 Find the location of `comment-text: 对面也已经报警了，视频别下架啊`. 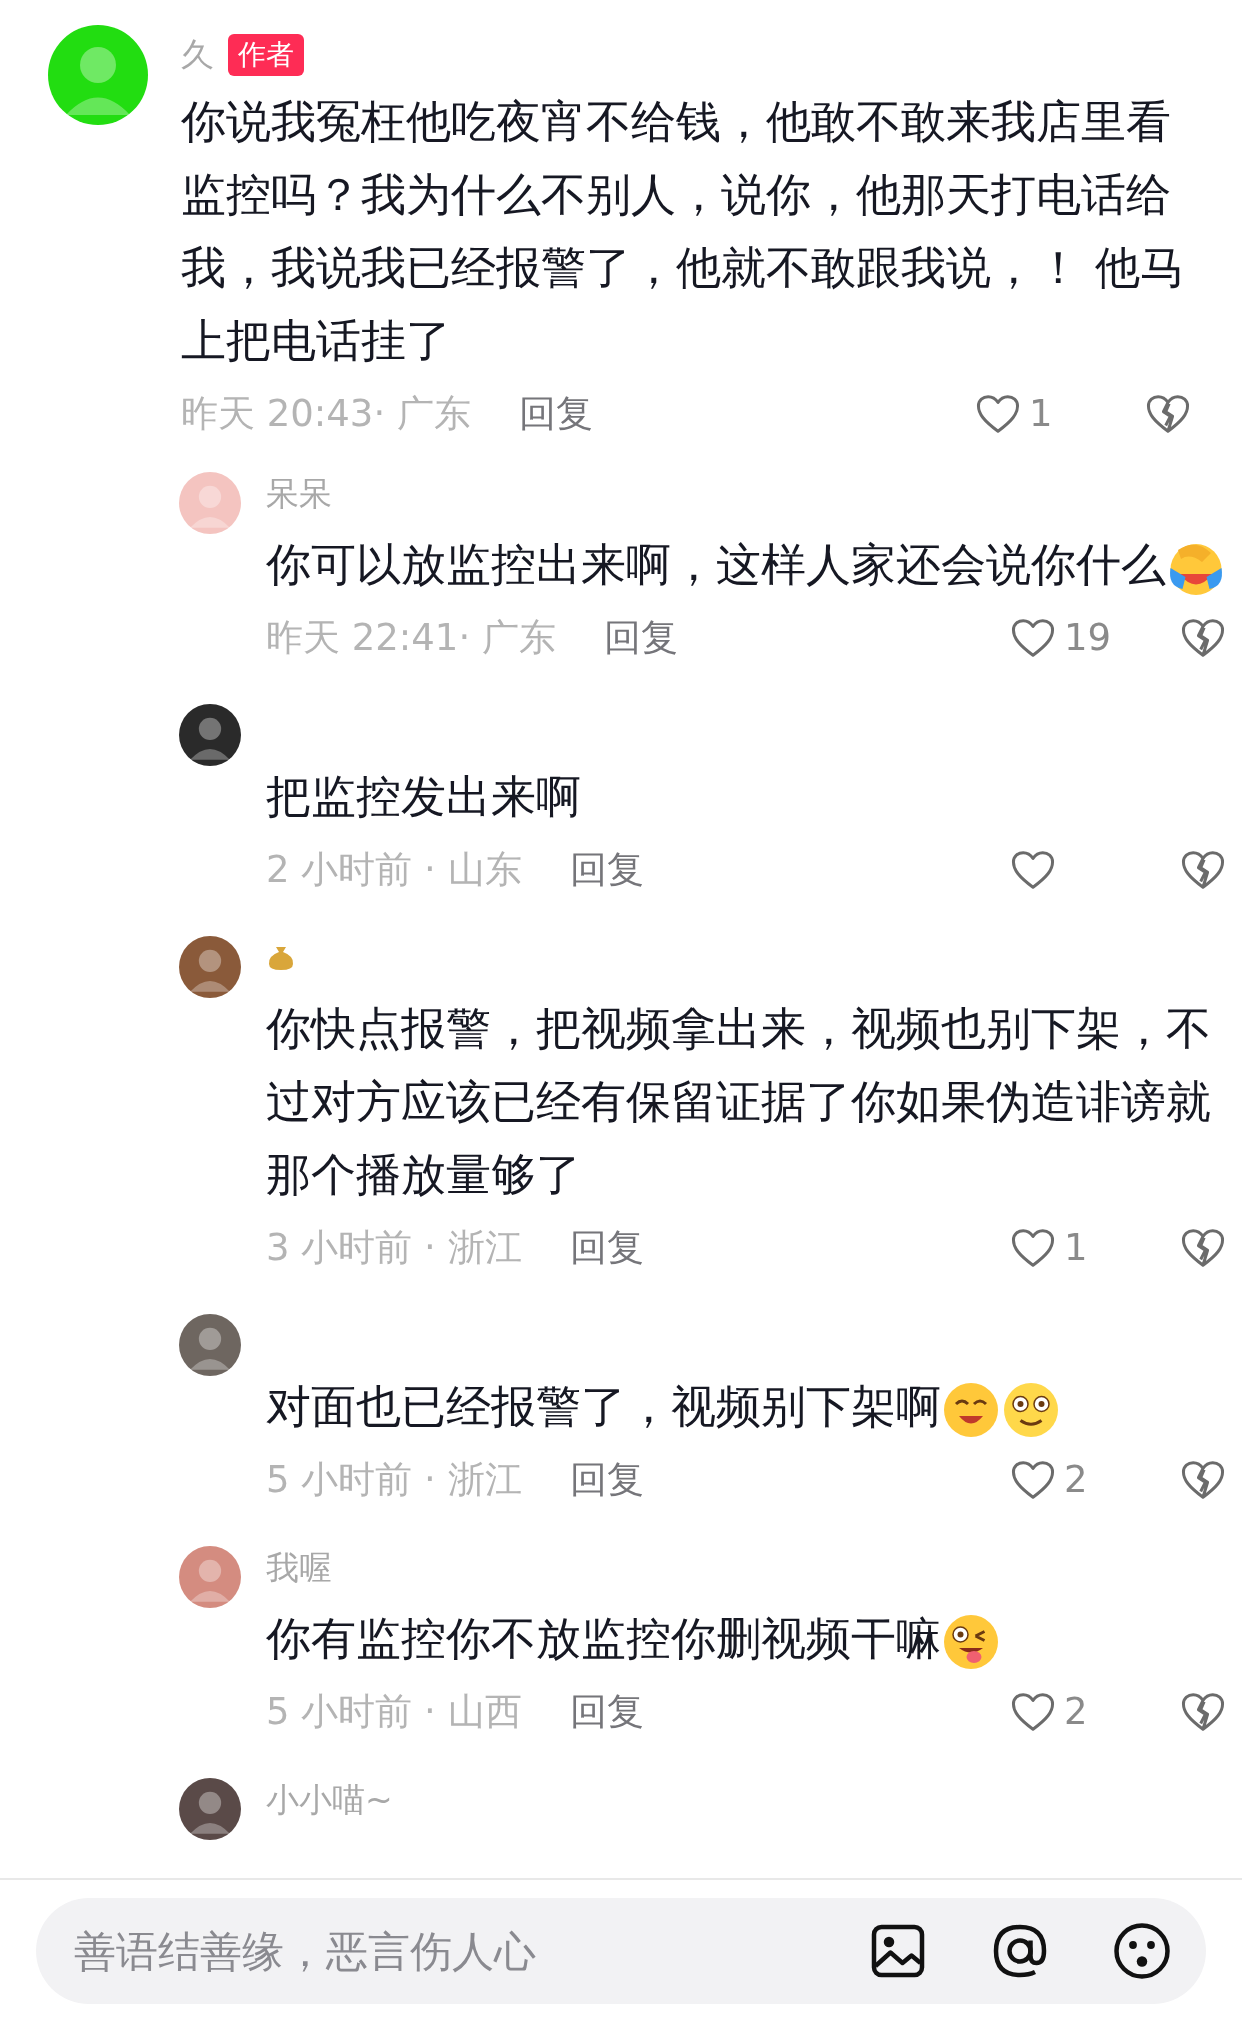

comment-text: 对面也已经报警了，视频别下架啊 is located at coordinates (603, 1406).